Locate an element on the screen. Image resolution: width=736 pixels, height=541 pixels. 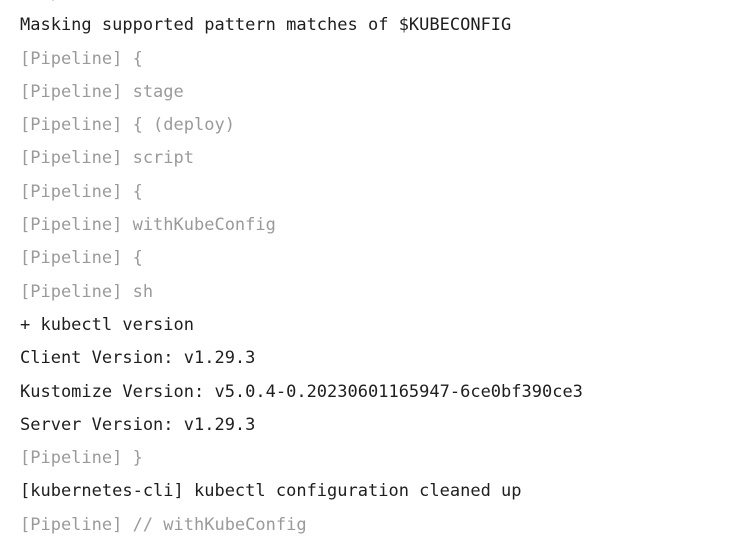
console-line: + kubectl version is located at coordinates (107, 324).